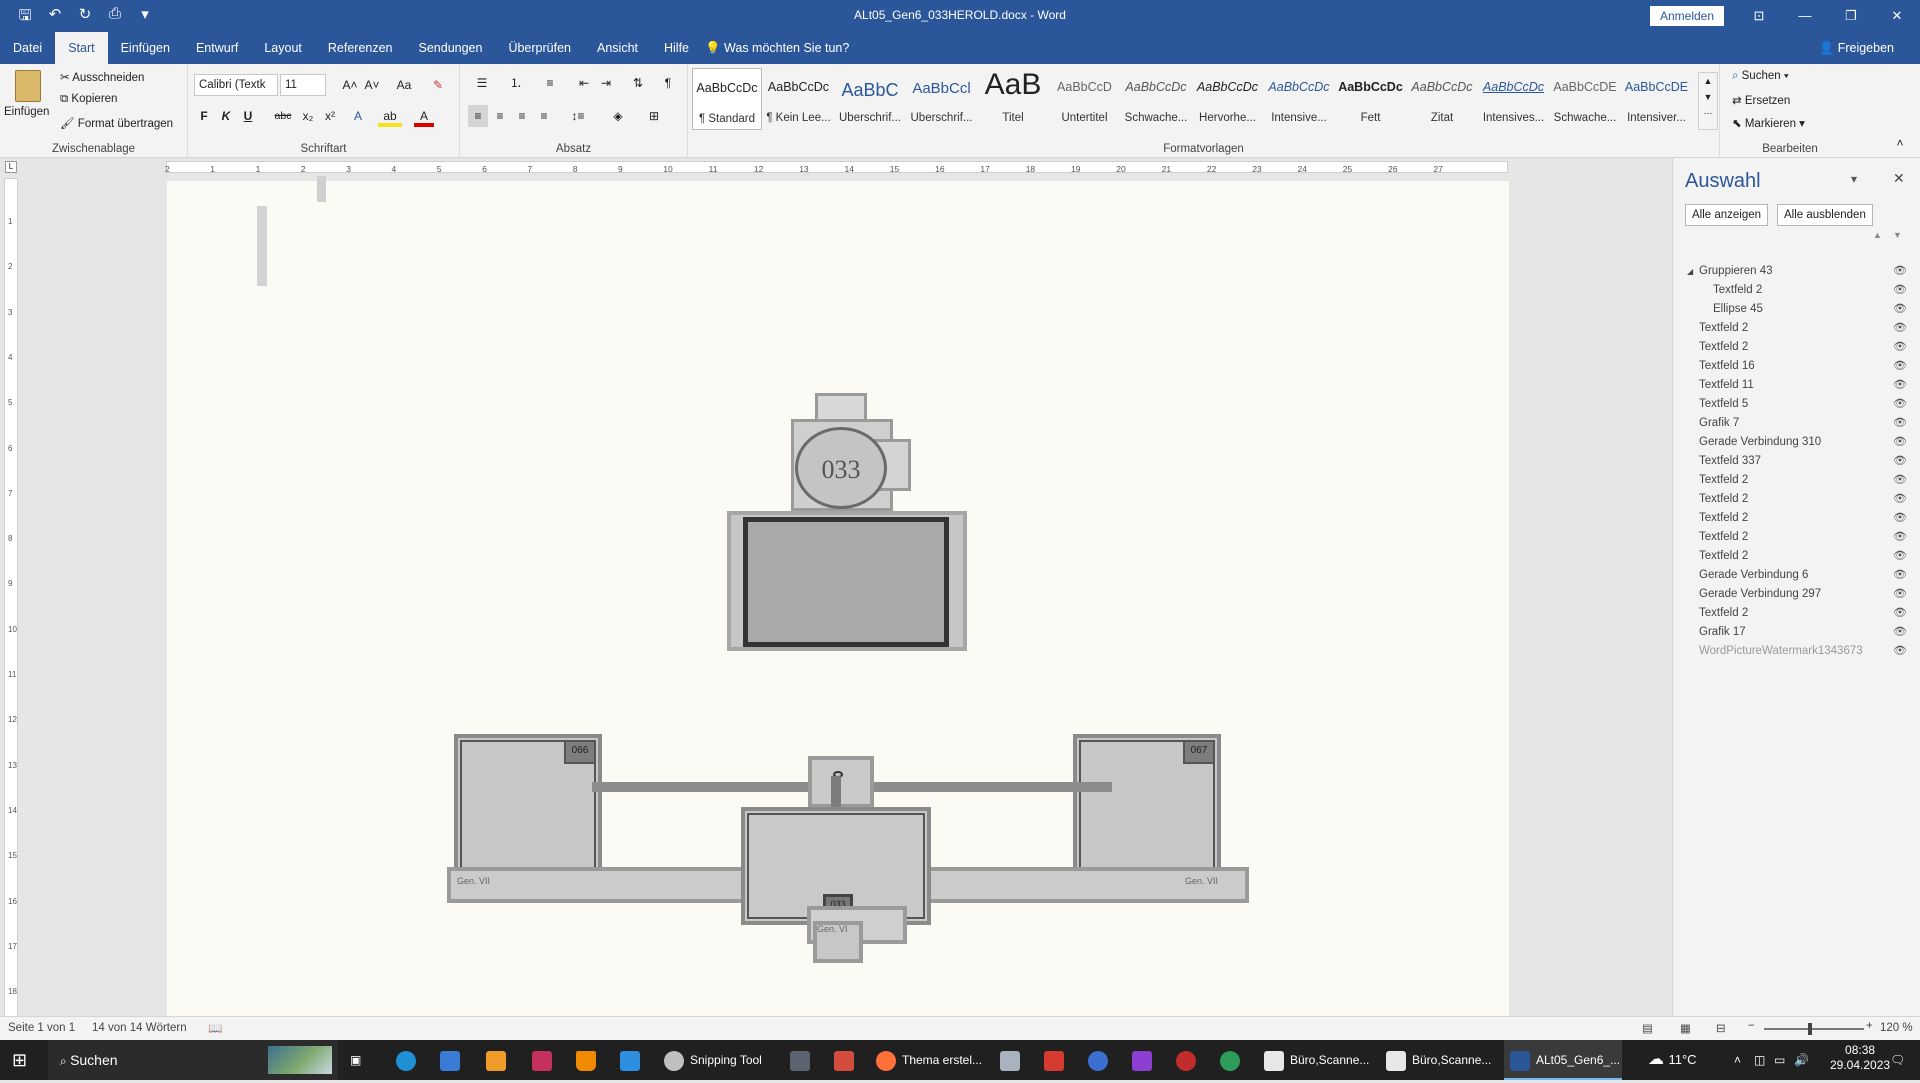  What do you see at coordinates (1899, 178) in the screenshot?
I see `pane-close-icon: ✕` at bounding box center [1899, 178].